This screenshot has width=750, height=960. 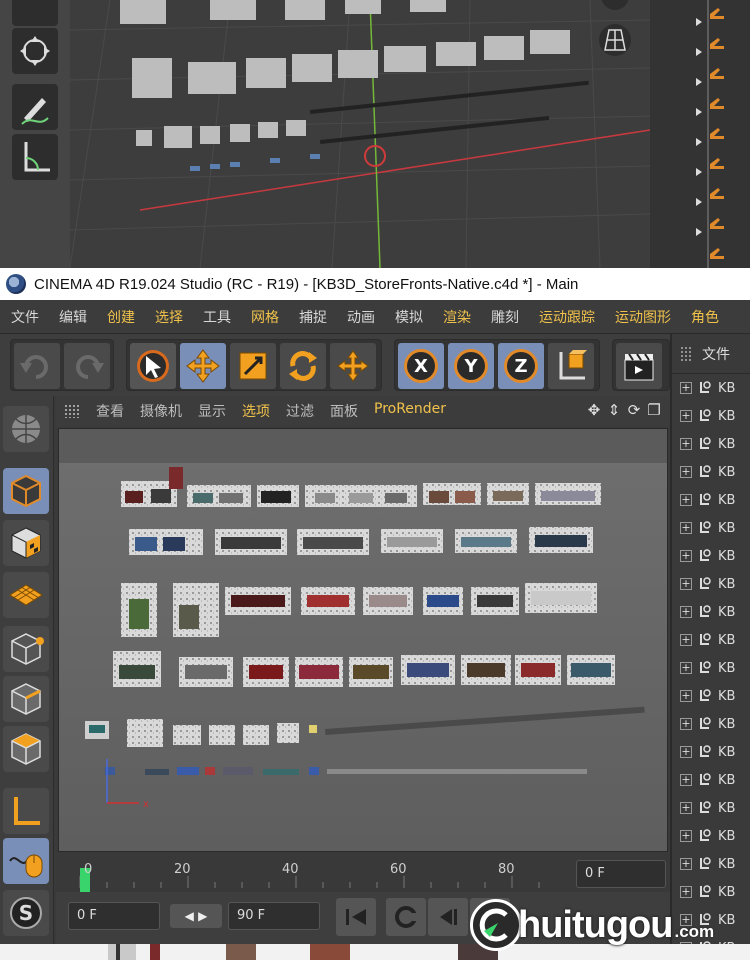 What do you see at coordinates (634, 410) in the screenshot?
I see `orbit-icon: ⟳` at bounding box center [634, 410].